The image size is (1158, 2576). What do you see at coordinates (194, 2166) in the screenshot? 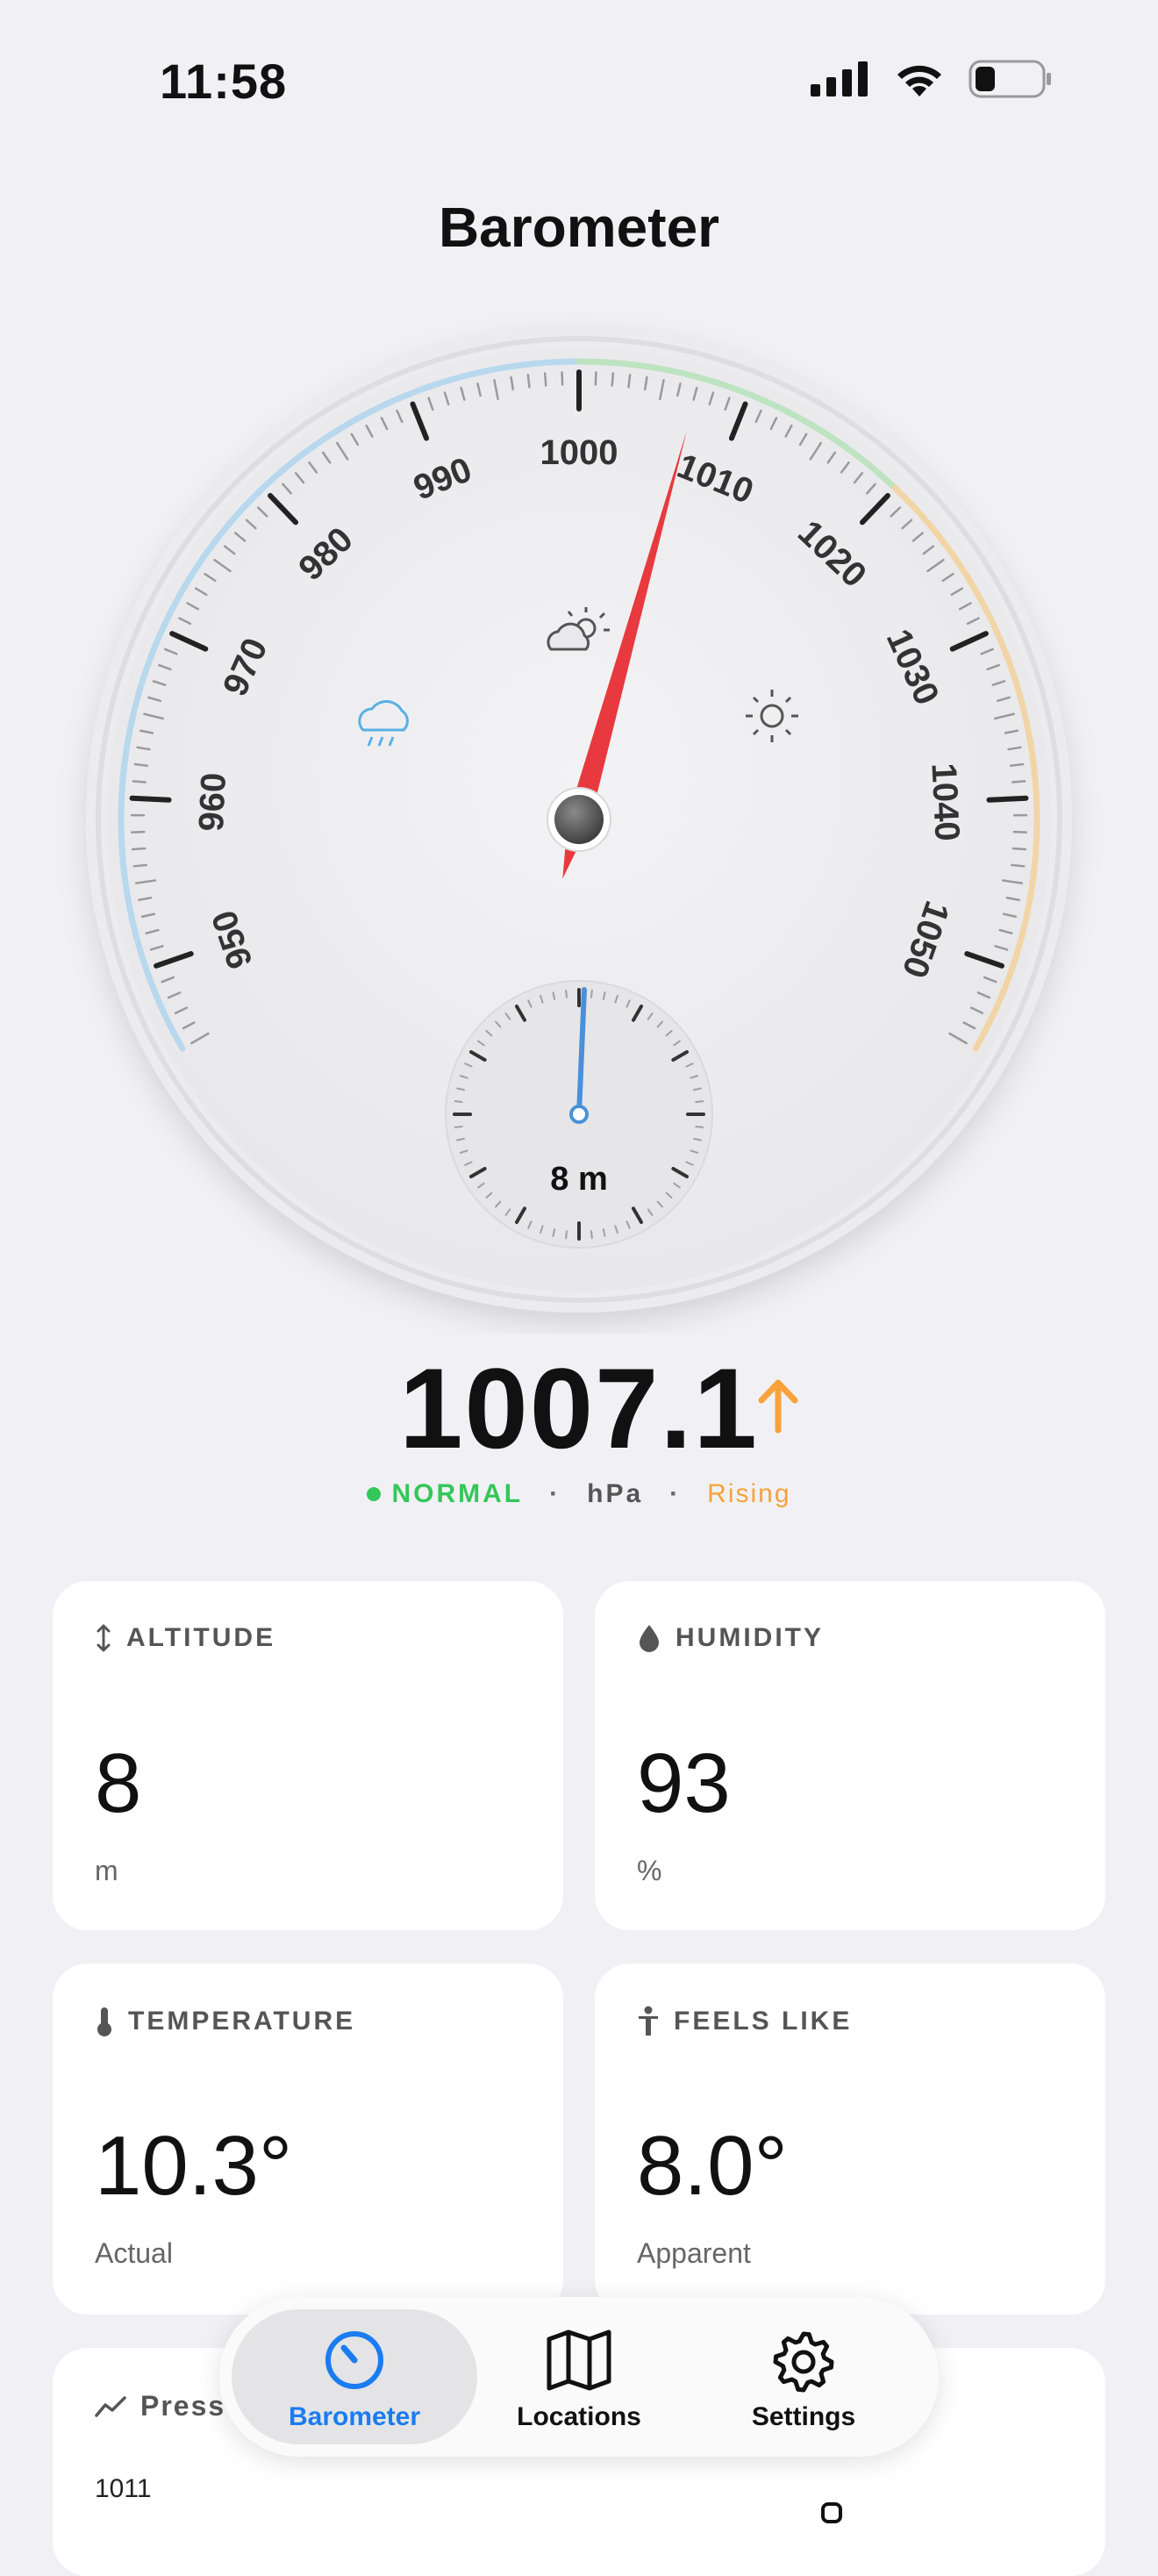
I see `temperature-value: 10.3°` at bounding box center [194, 2166].